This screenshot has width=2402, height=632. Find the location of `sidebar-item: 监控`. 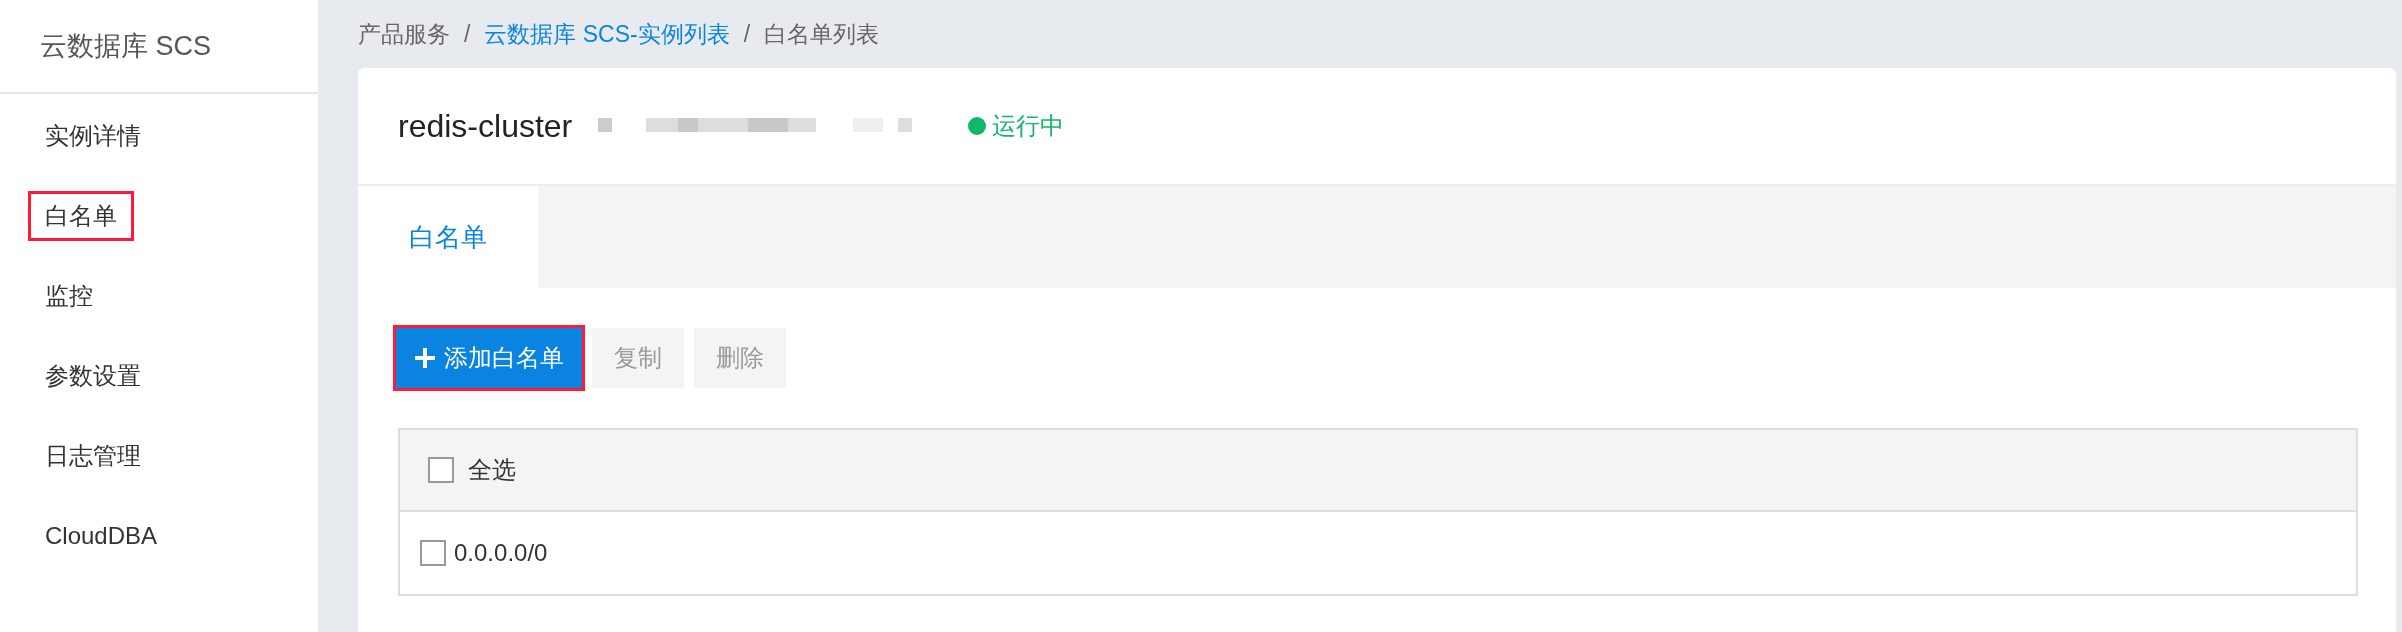

sidebar-item: 监控 is located at coordinates (69, 296).